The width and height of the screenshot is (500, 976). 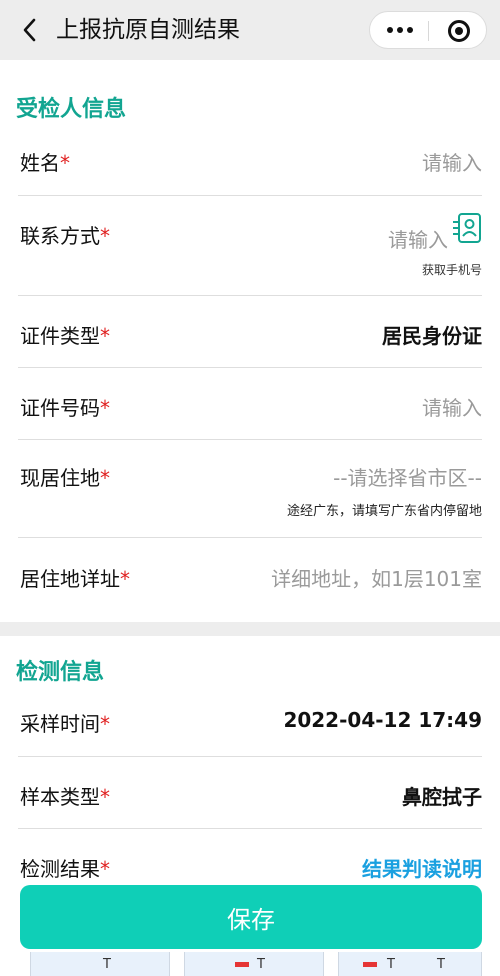 I want to click on id-number-label: 证件号码*, so click(x=65, y=408).